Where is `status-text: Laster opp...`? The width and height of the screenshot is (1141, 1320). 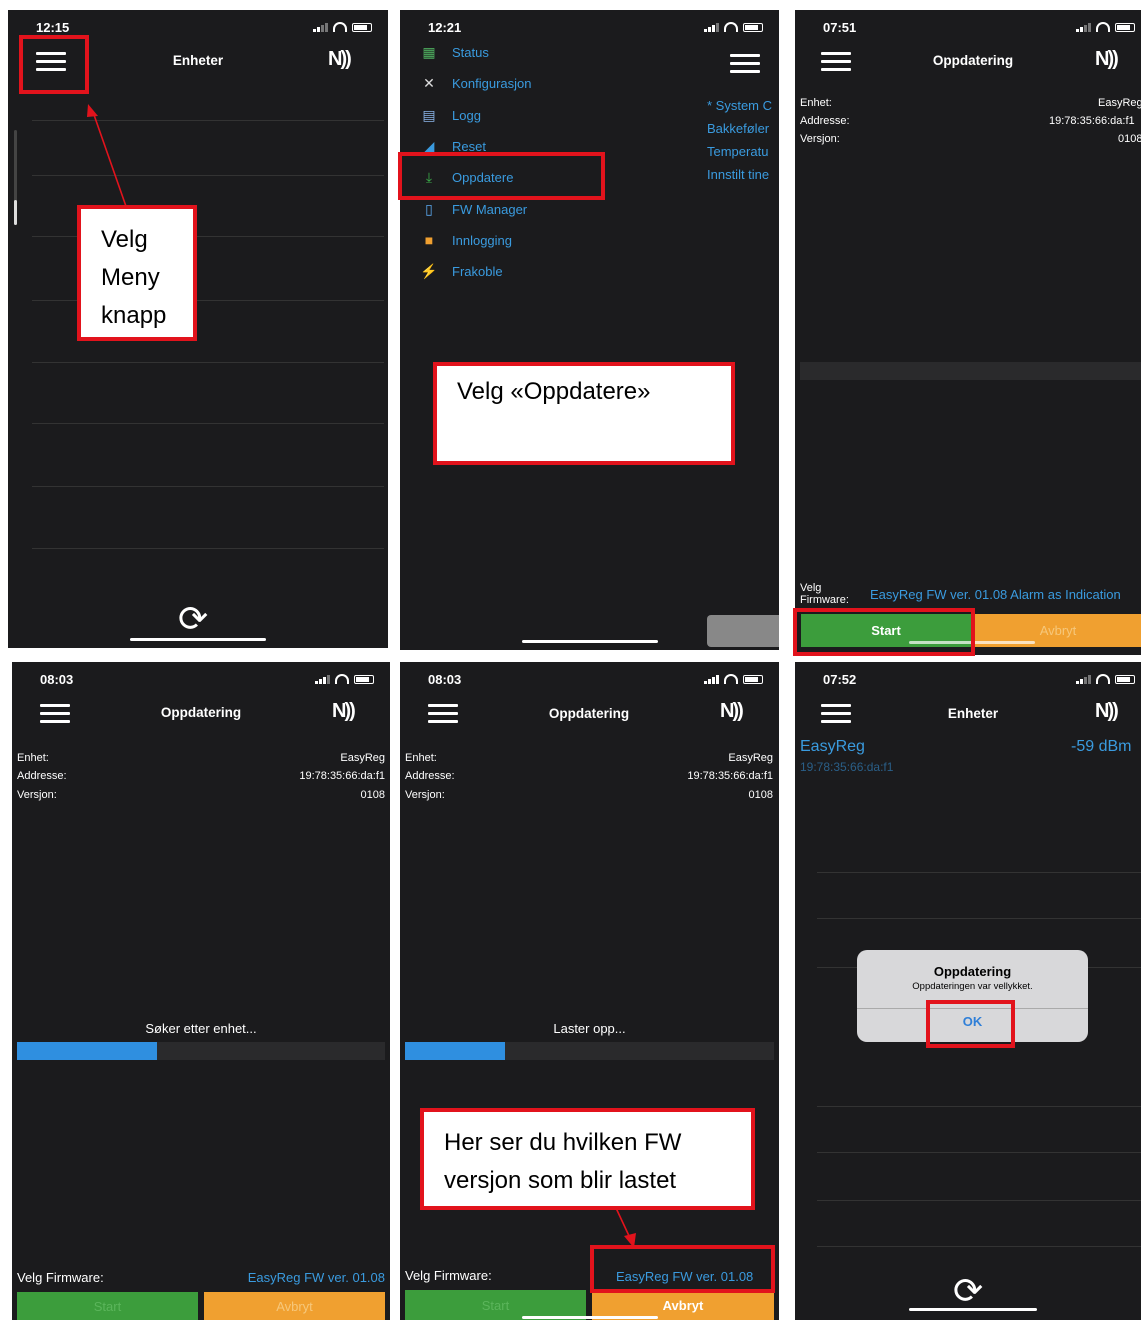
status-text: Laster opp... is located at coordinates (589, 1028).